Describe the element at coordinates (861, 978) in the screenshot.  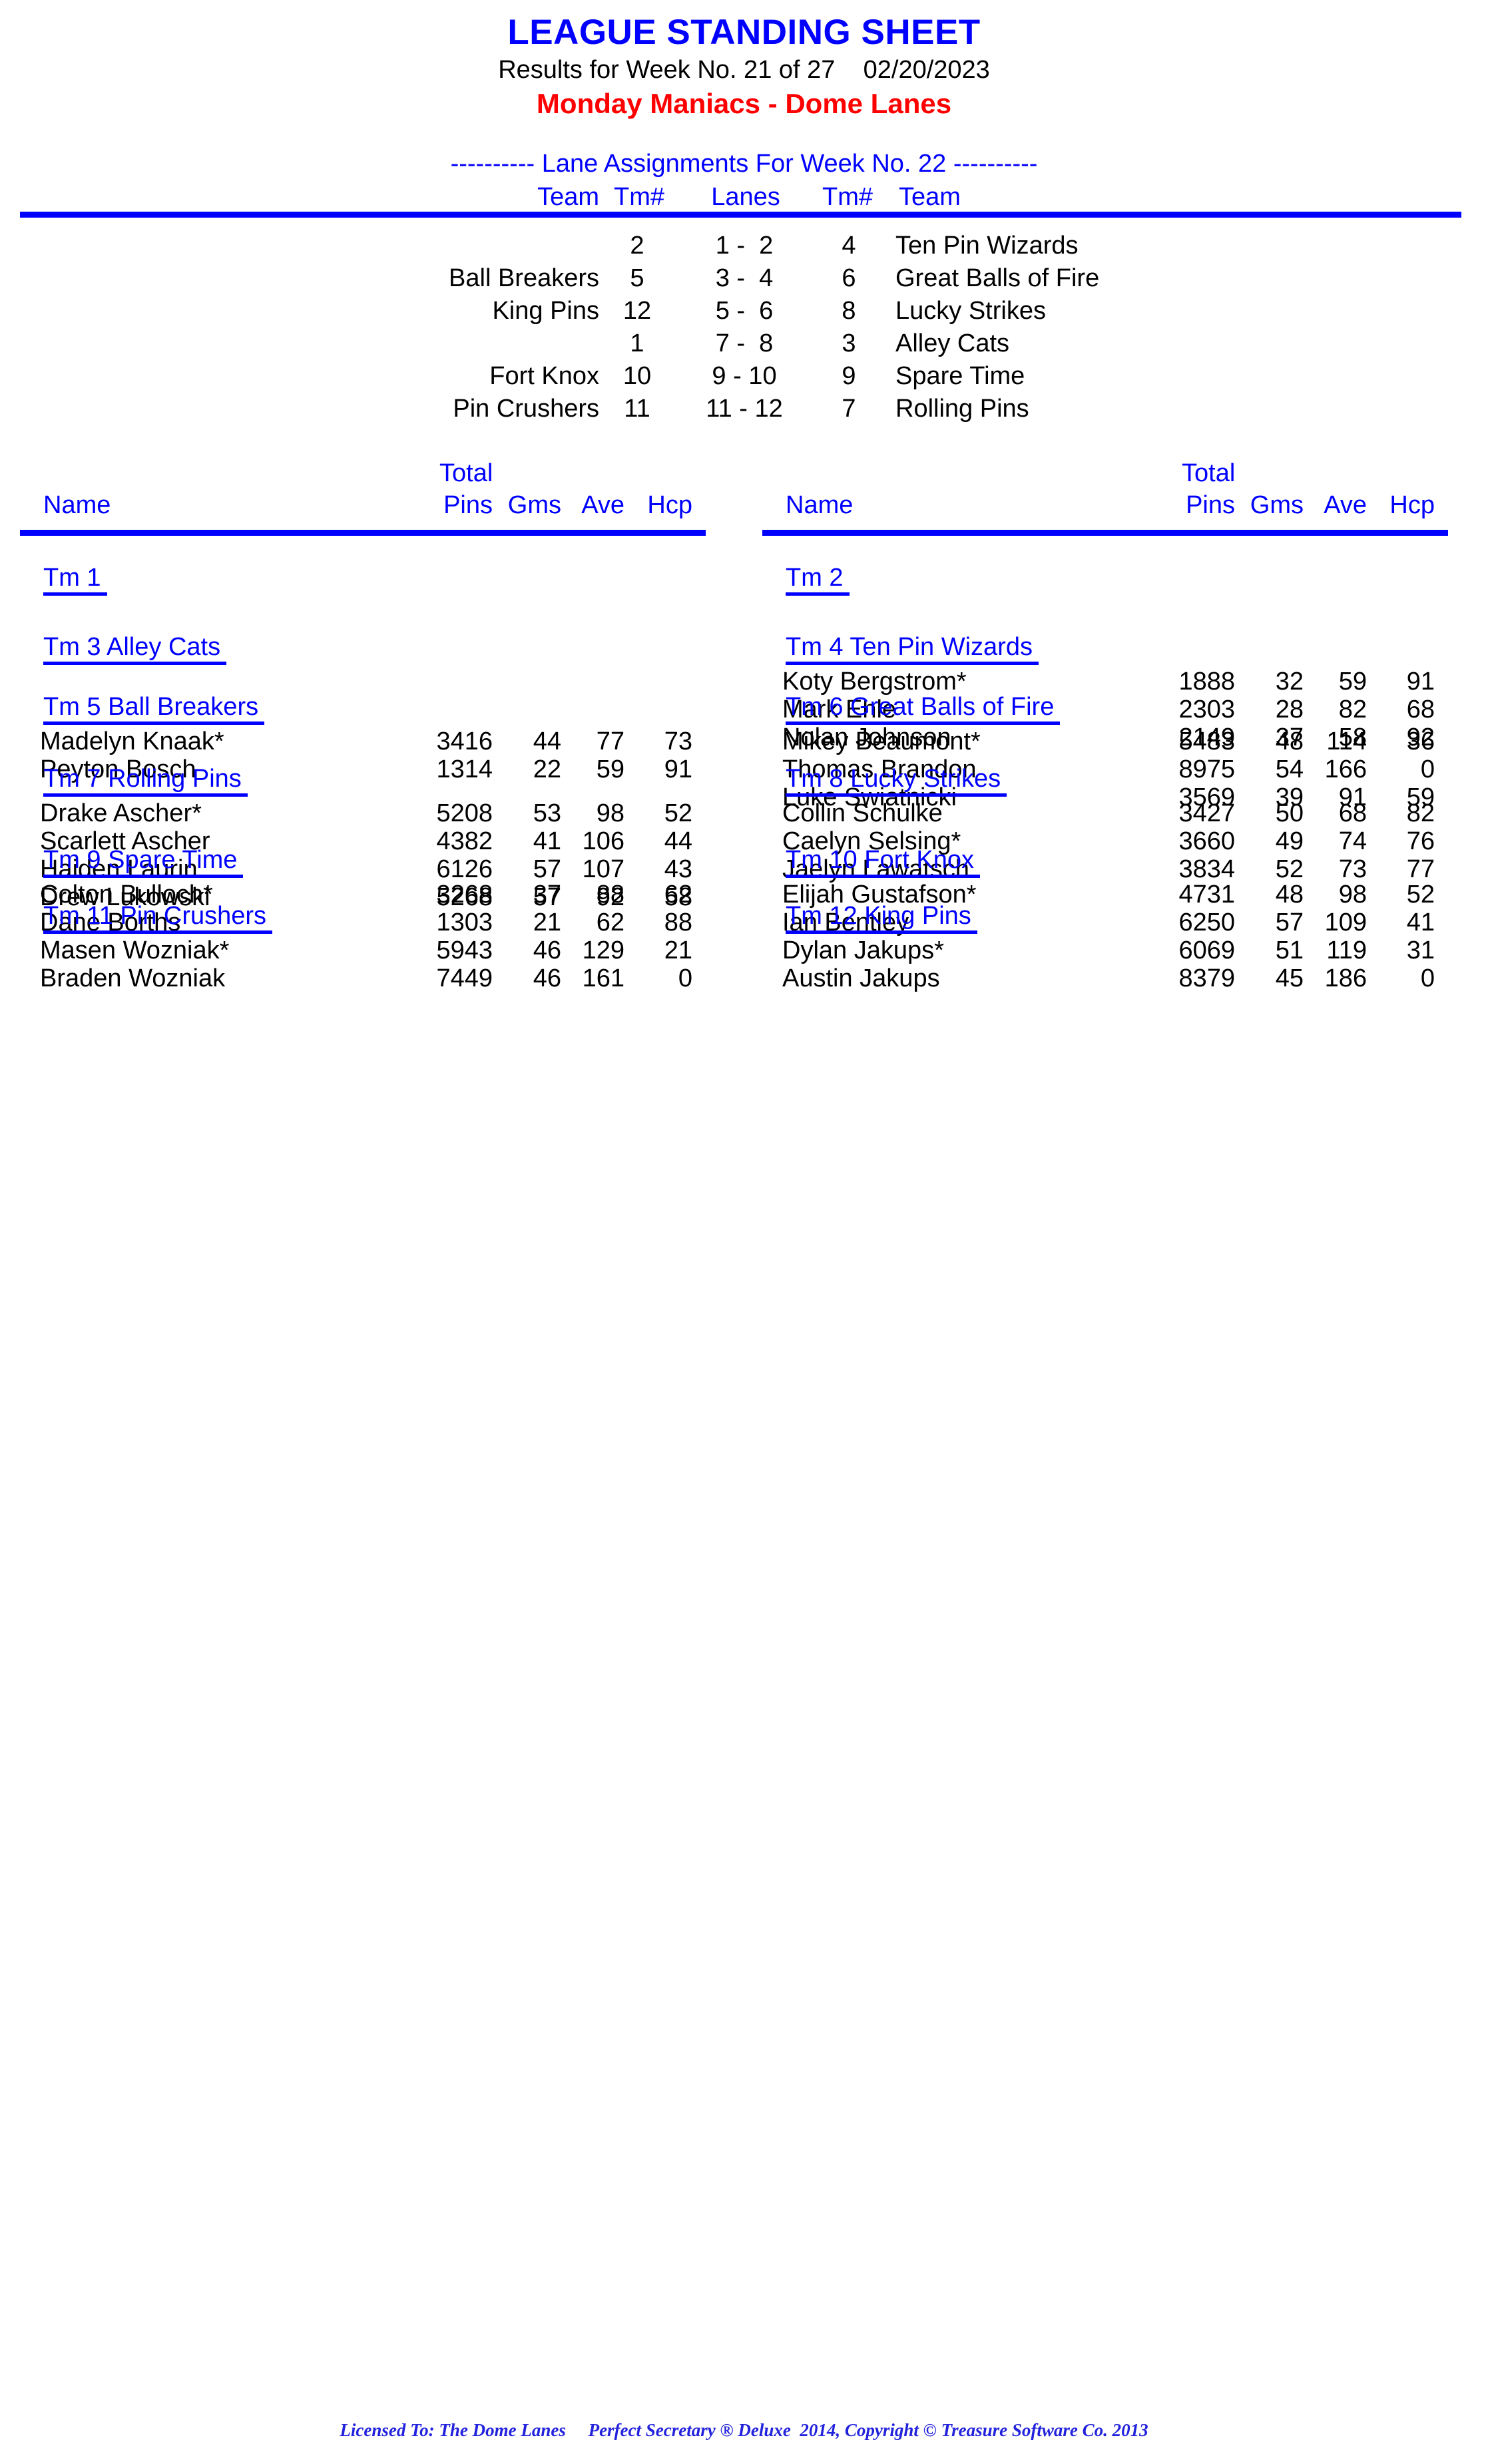
I see `player-name: Austin Jakups` at that location.